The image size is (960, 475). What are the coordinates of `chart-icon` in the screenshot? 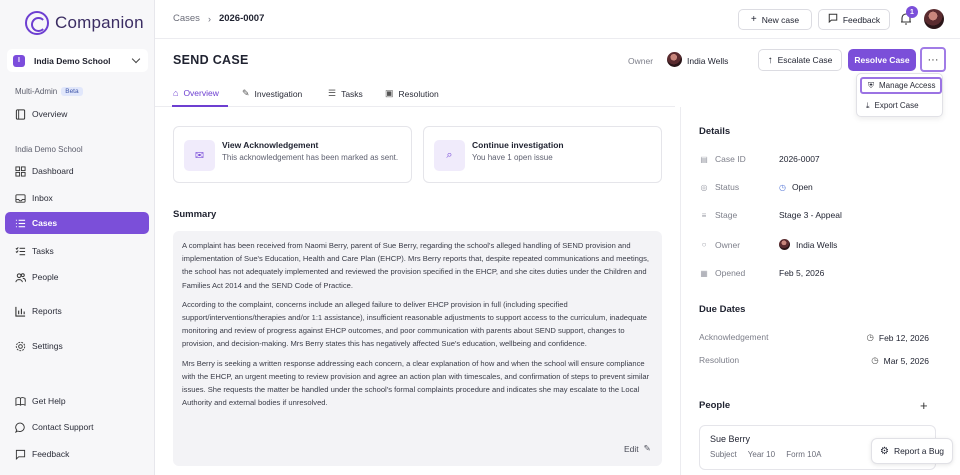 It's located at (20, 311).